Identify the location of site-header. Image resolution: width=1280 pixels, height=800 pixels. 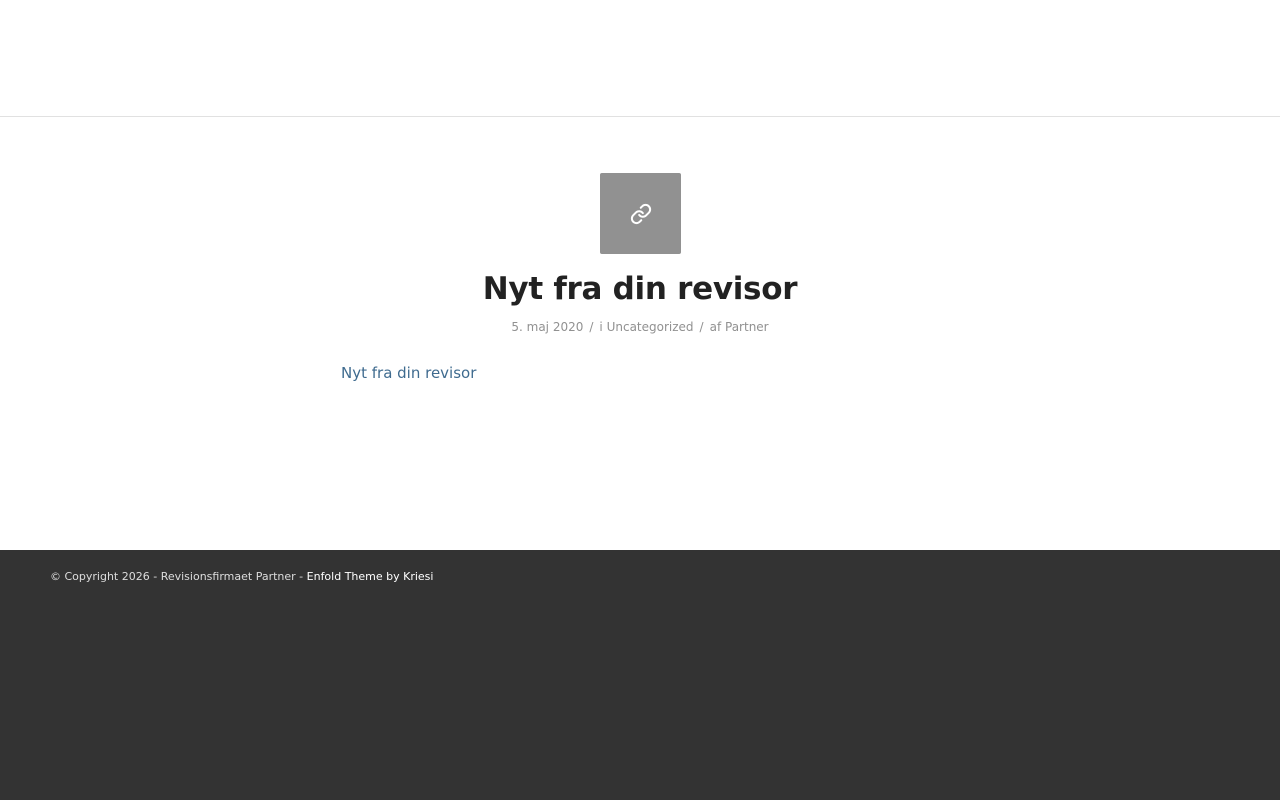
(640, 58).